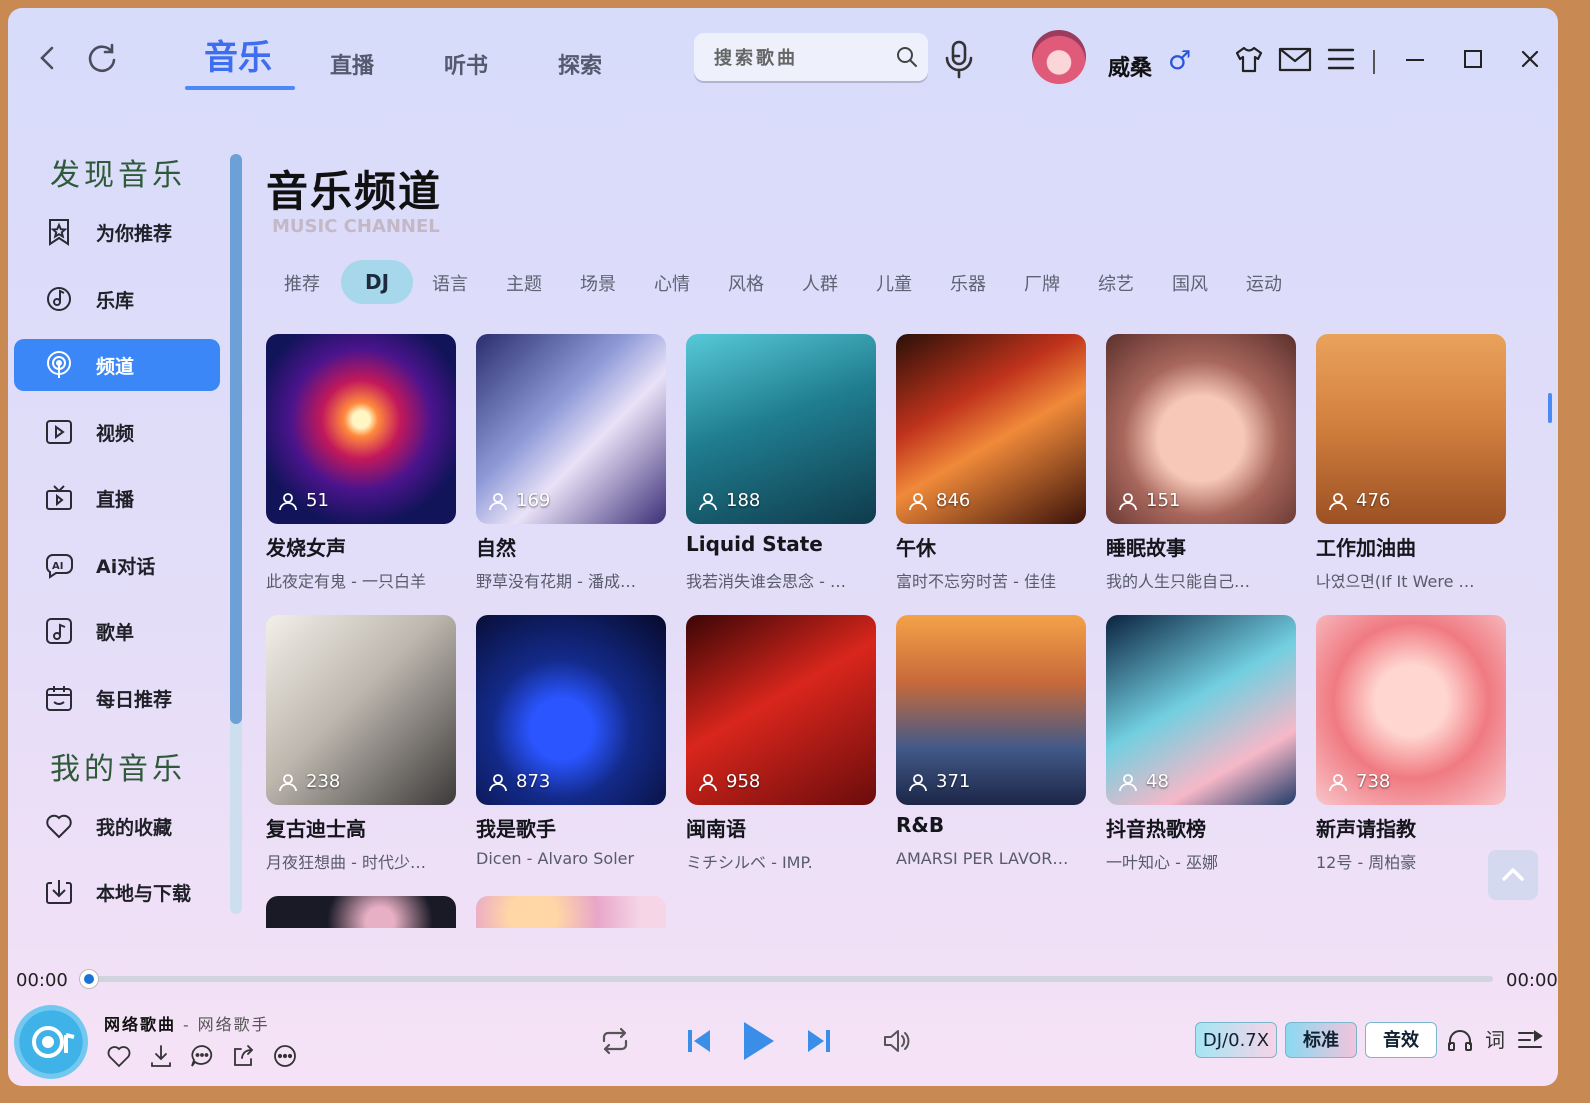 The image size is (1590, 1103). Describe the element at coordinates (117, 892) in the screenshot. I see `sidebar-item-downloads: 本地与下载` at that location.